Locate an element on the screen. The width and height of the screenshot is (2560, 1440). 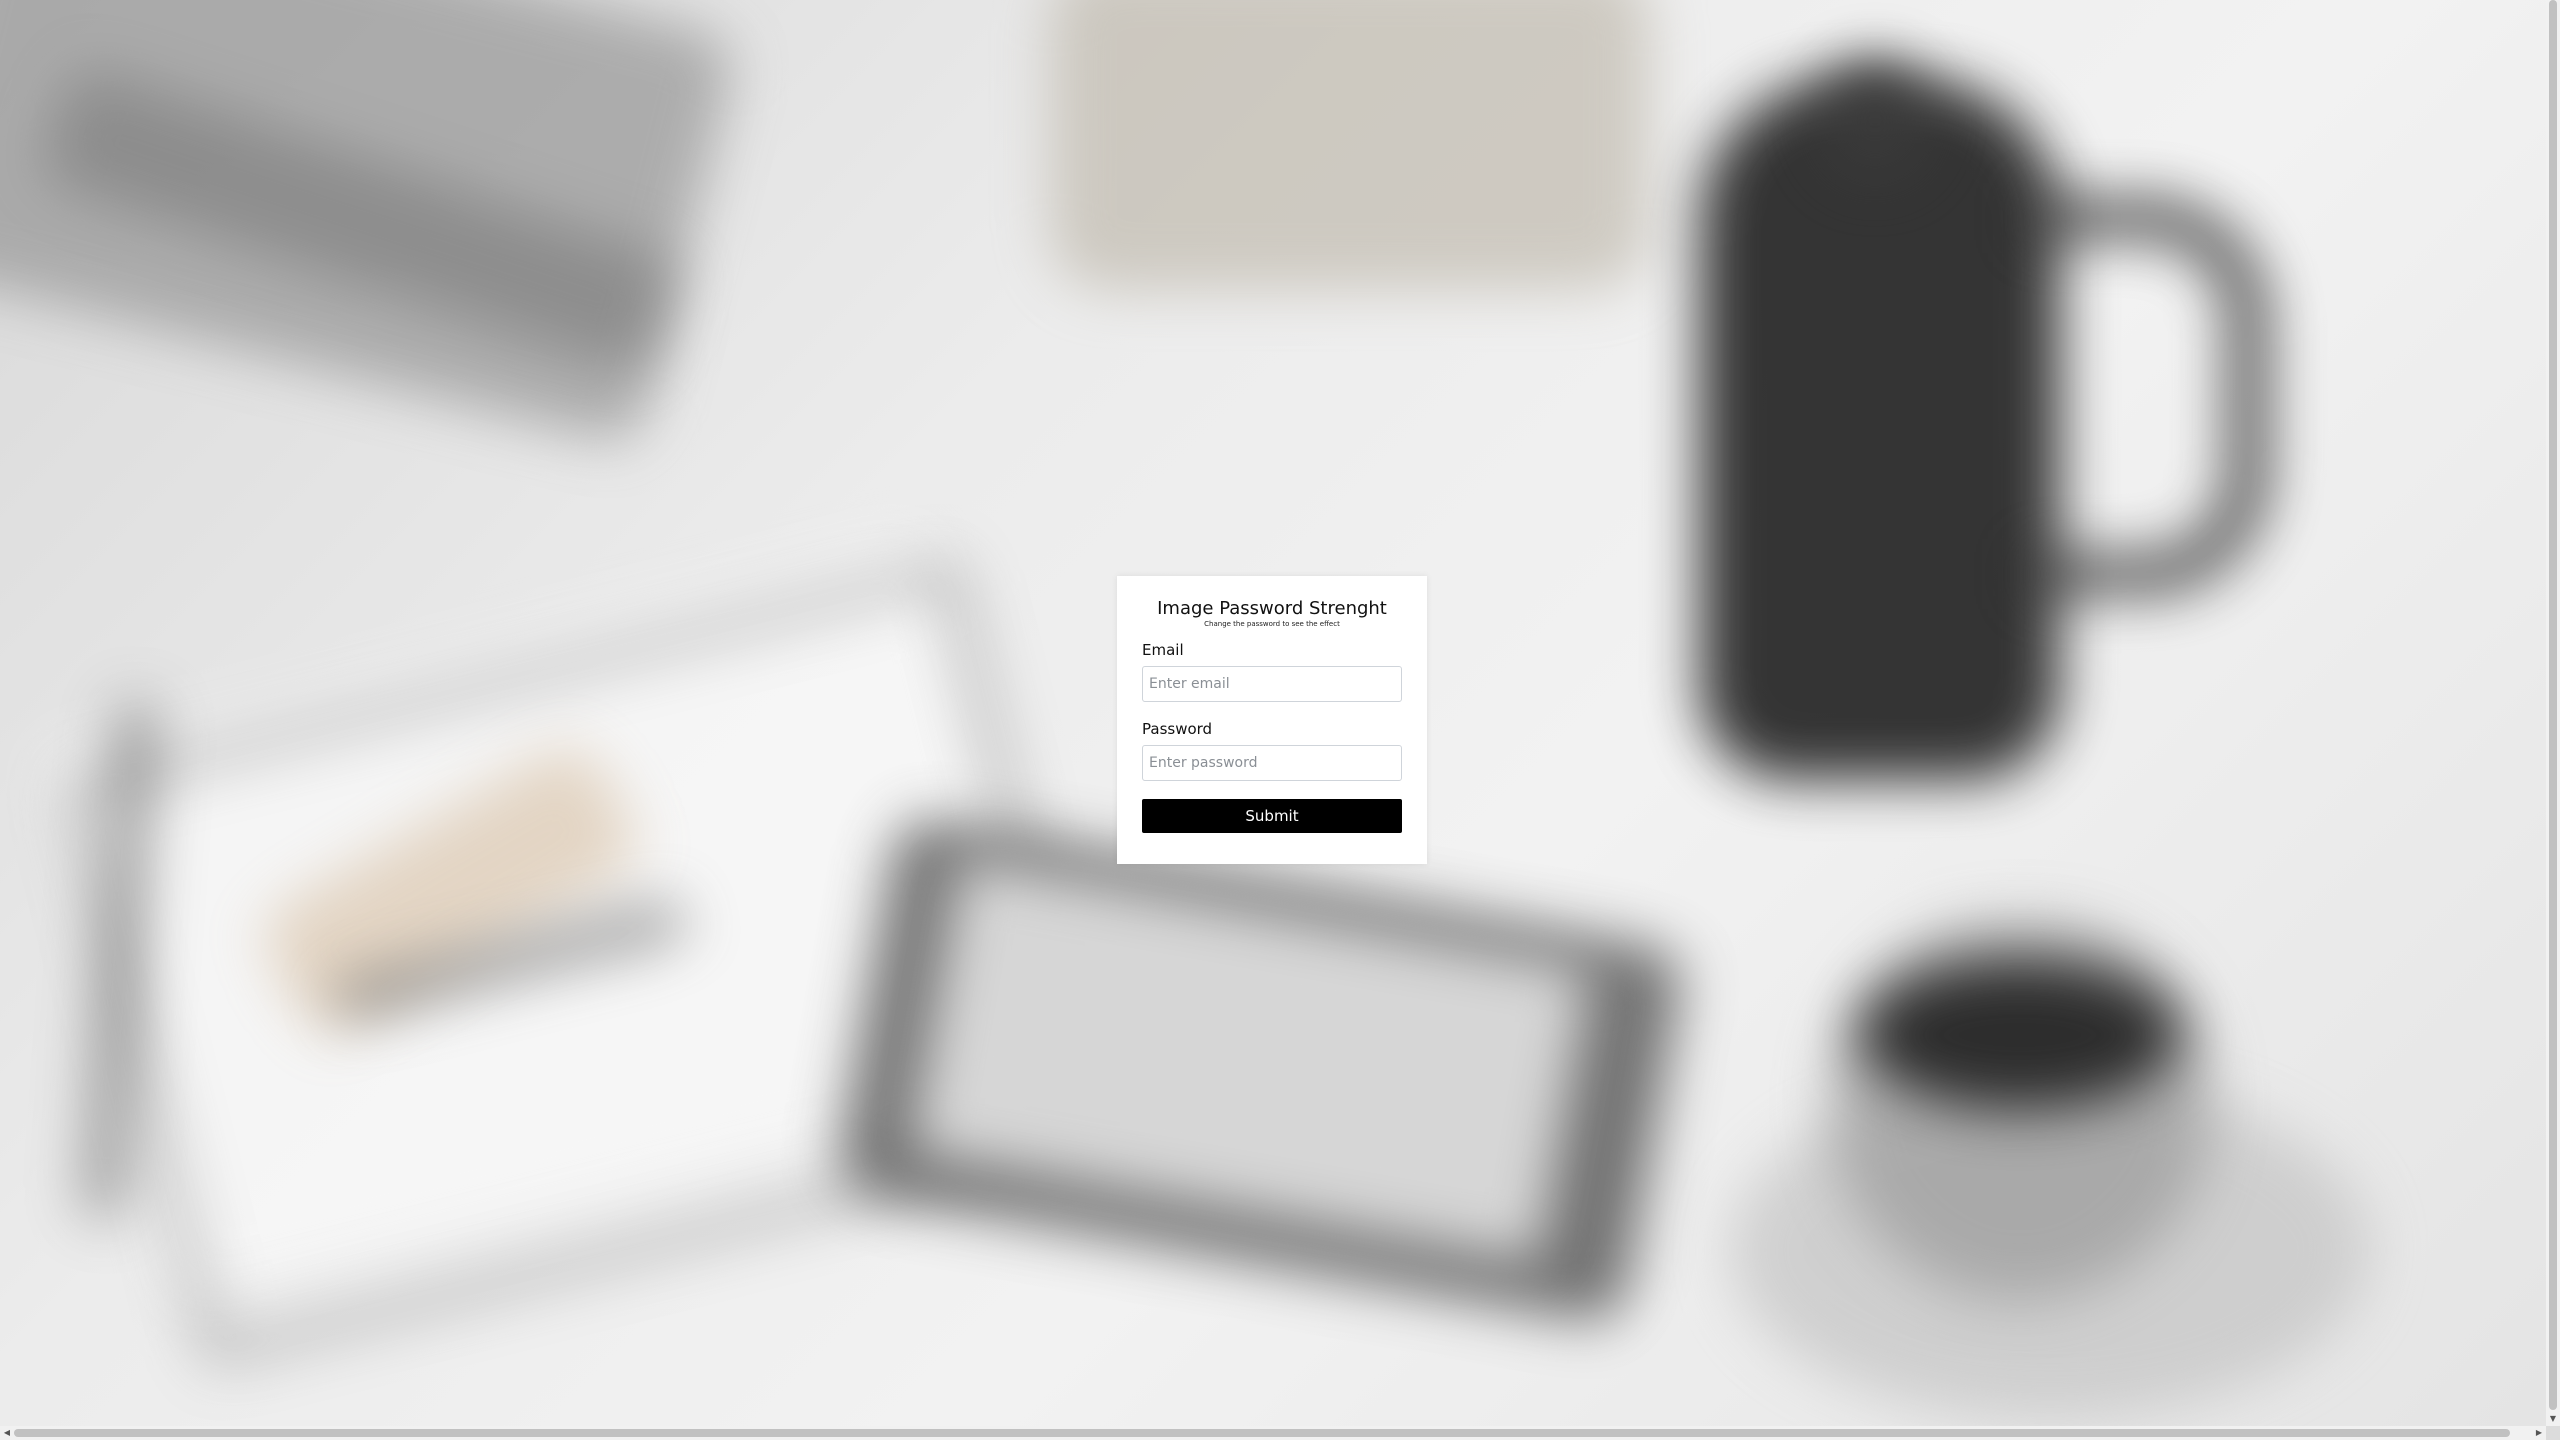
email-field is located at coordinates (1272, 684).